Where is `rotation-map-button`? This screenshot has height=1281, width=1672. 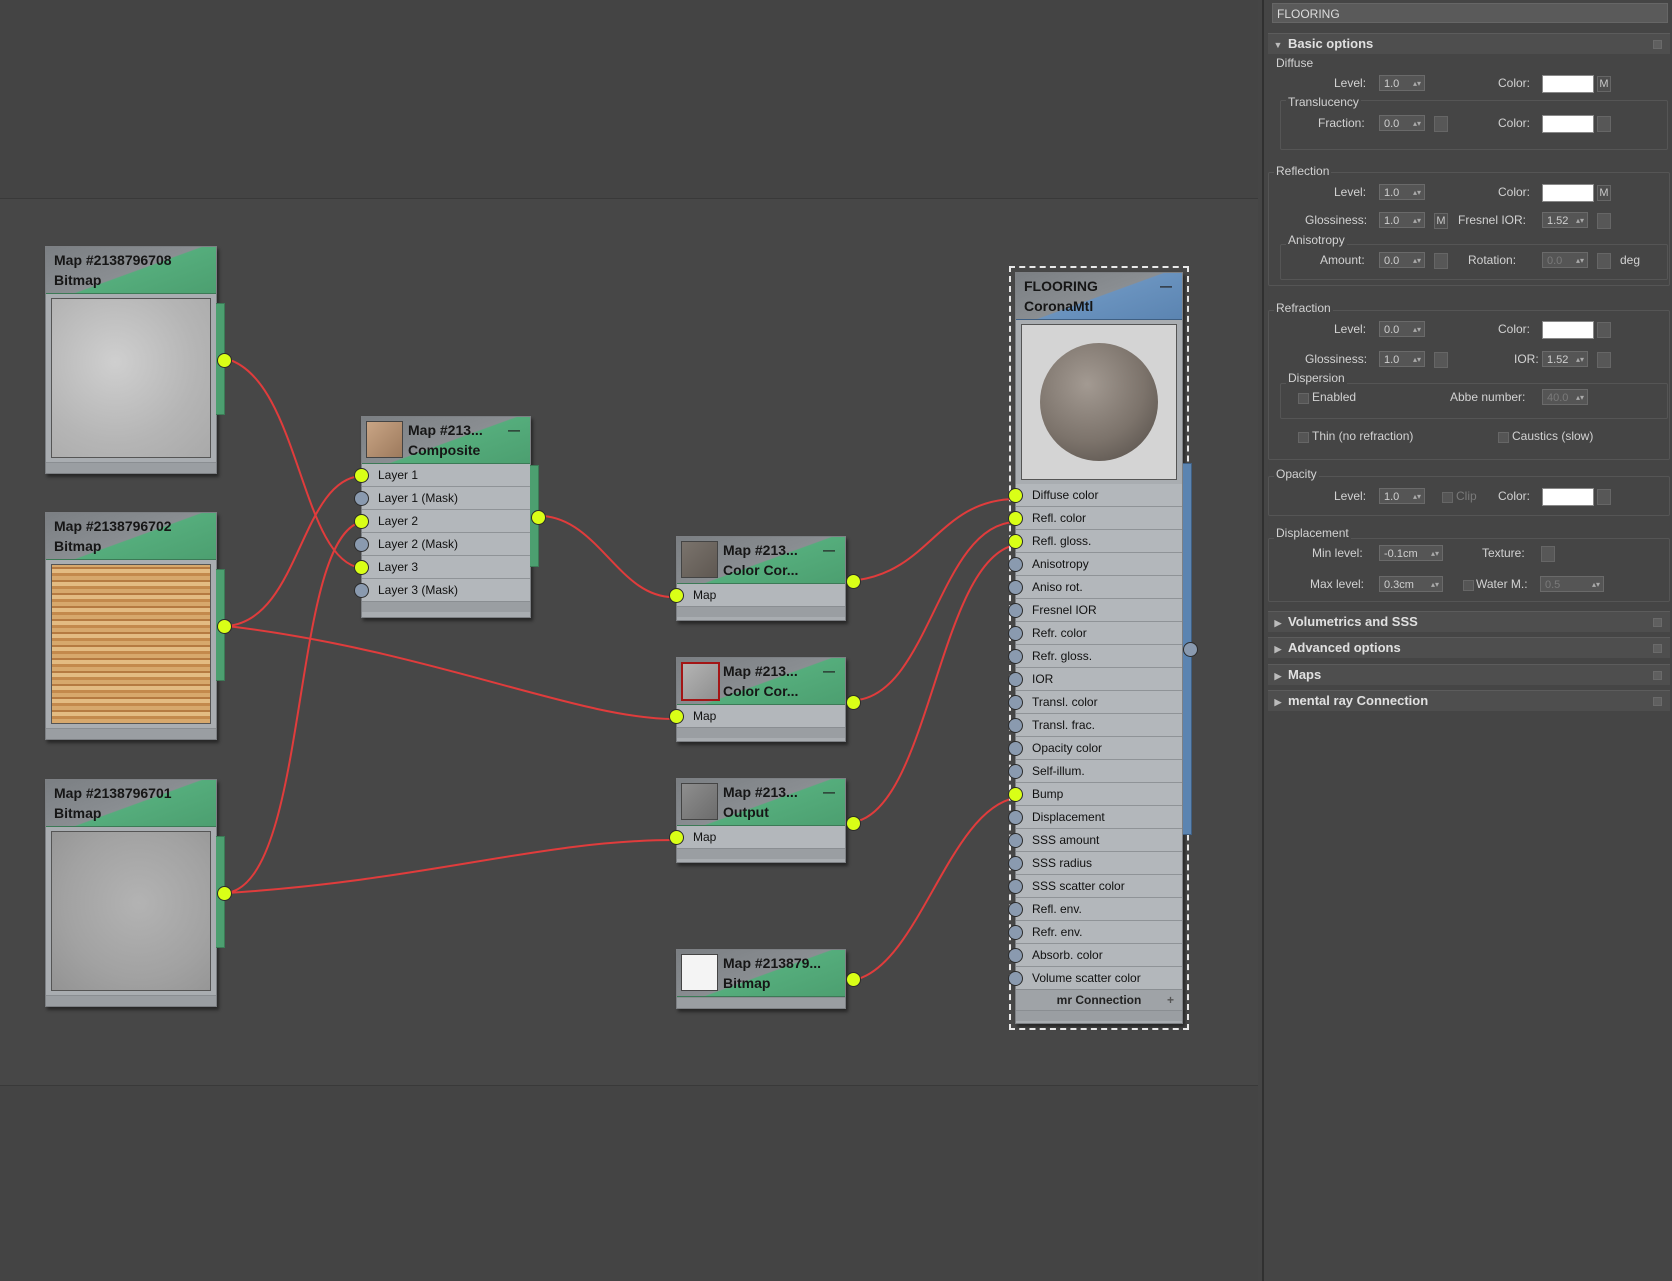 rotation-map-button is located at coordinates (1604, 261).